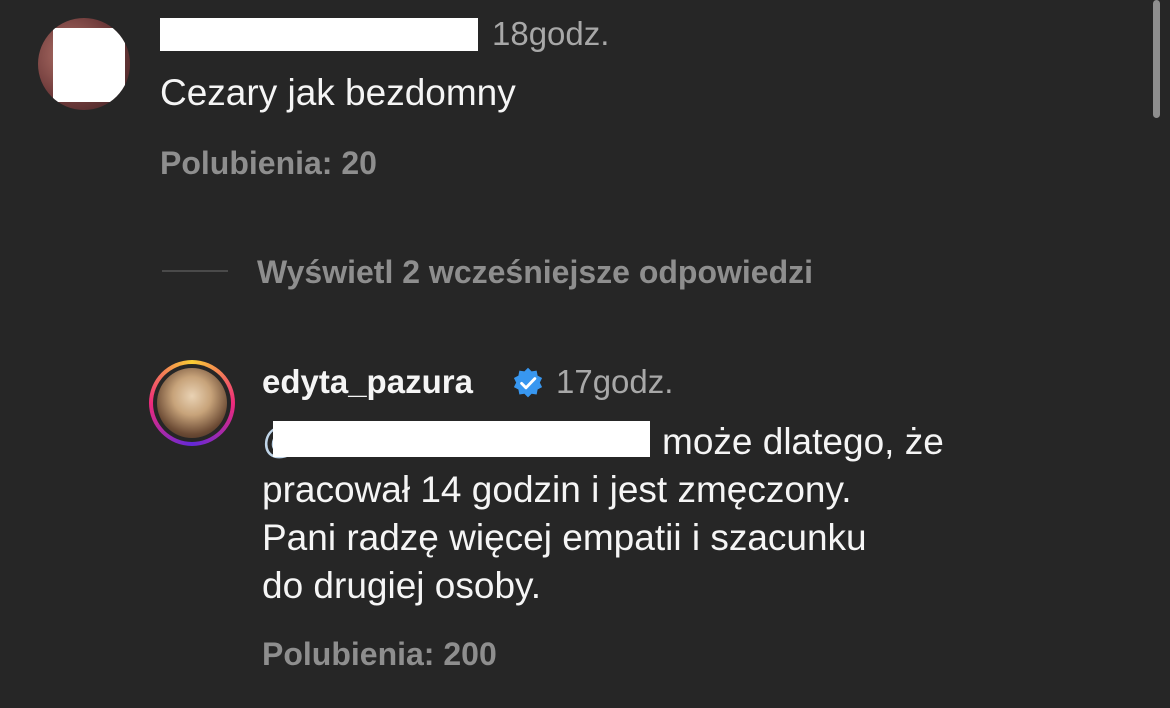  I want to click on view-earlier-replies-button: Wyświetl 2 wcześniejsze odpowiedzi, so click(535, 272).